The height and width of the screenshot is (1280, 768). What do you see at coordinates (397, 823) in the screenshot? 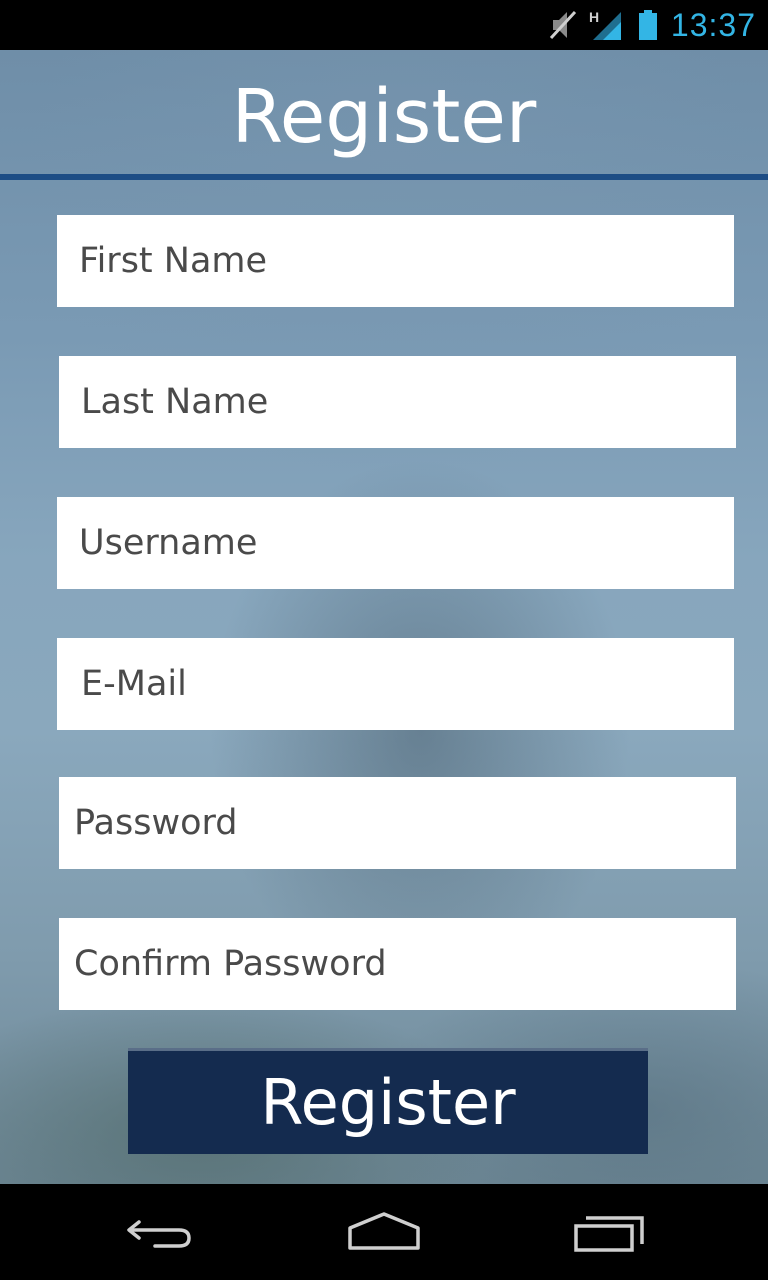
I see `password-field: Password` at bounding box center [397, 823].